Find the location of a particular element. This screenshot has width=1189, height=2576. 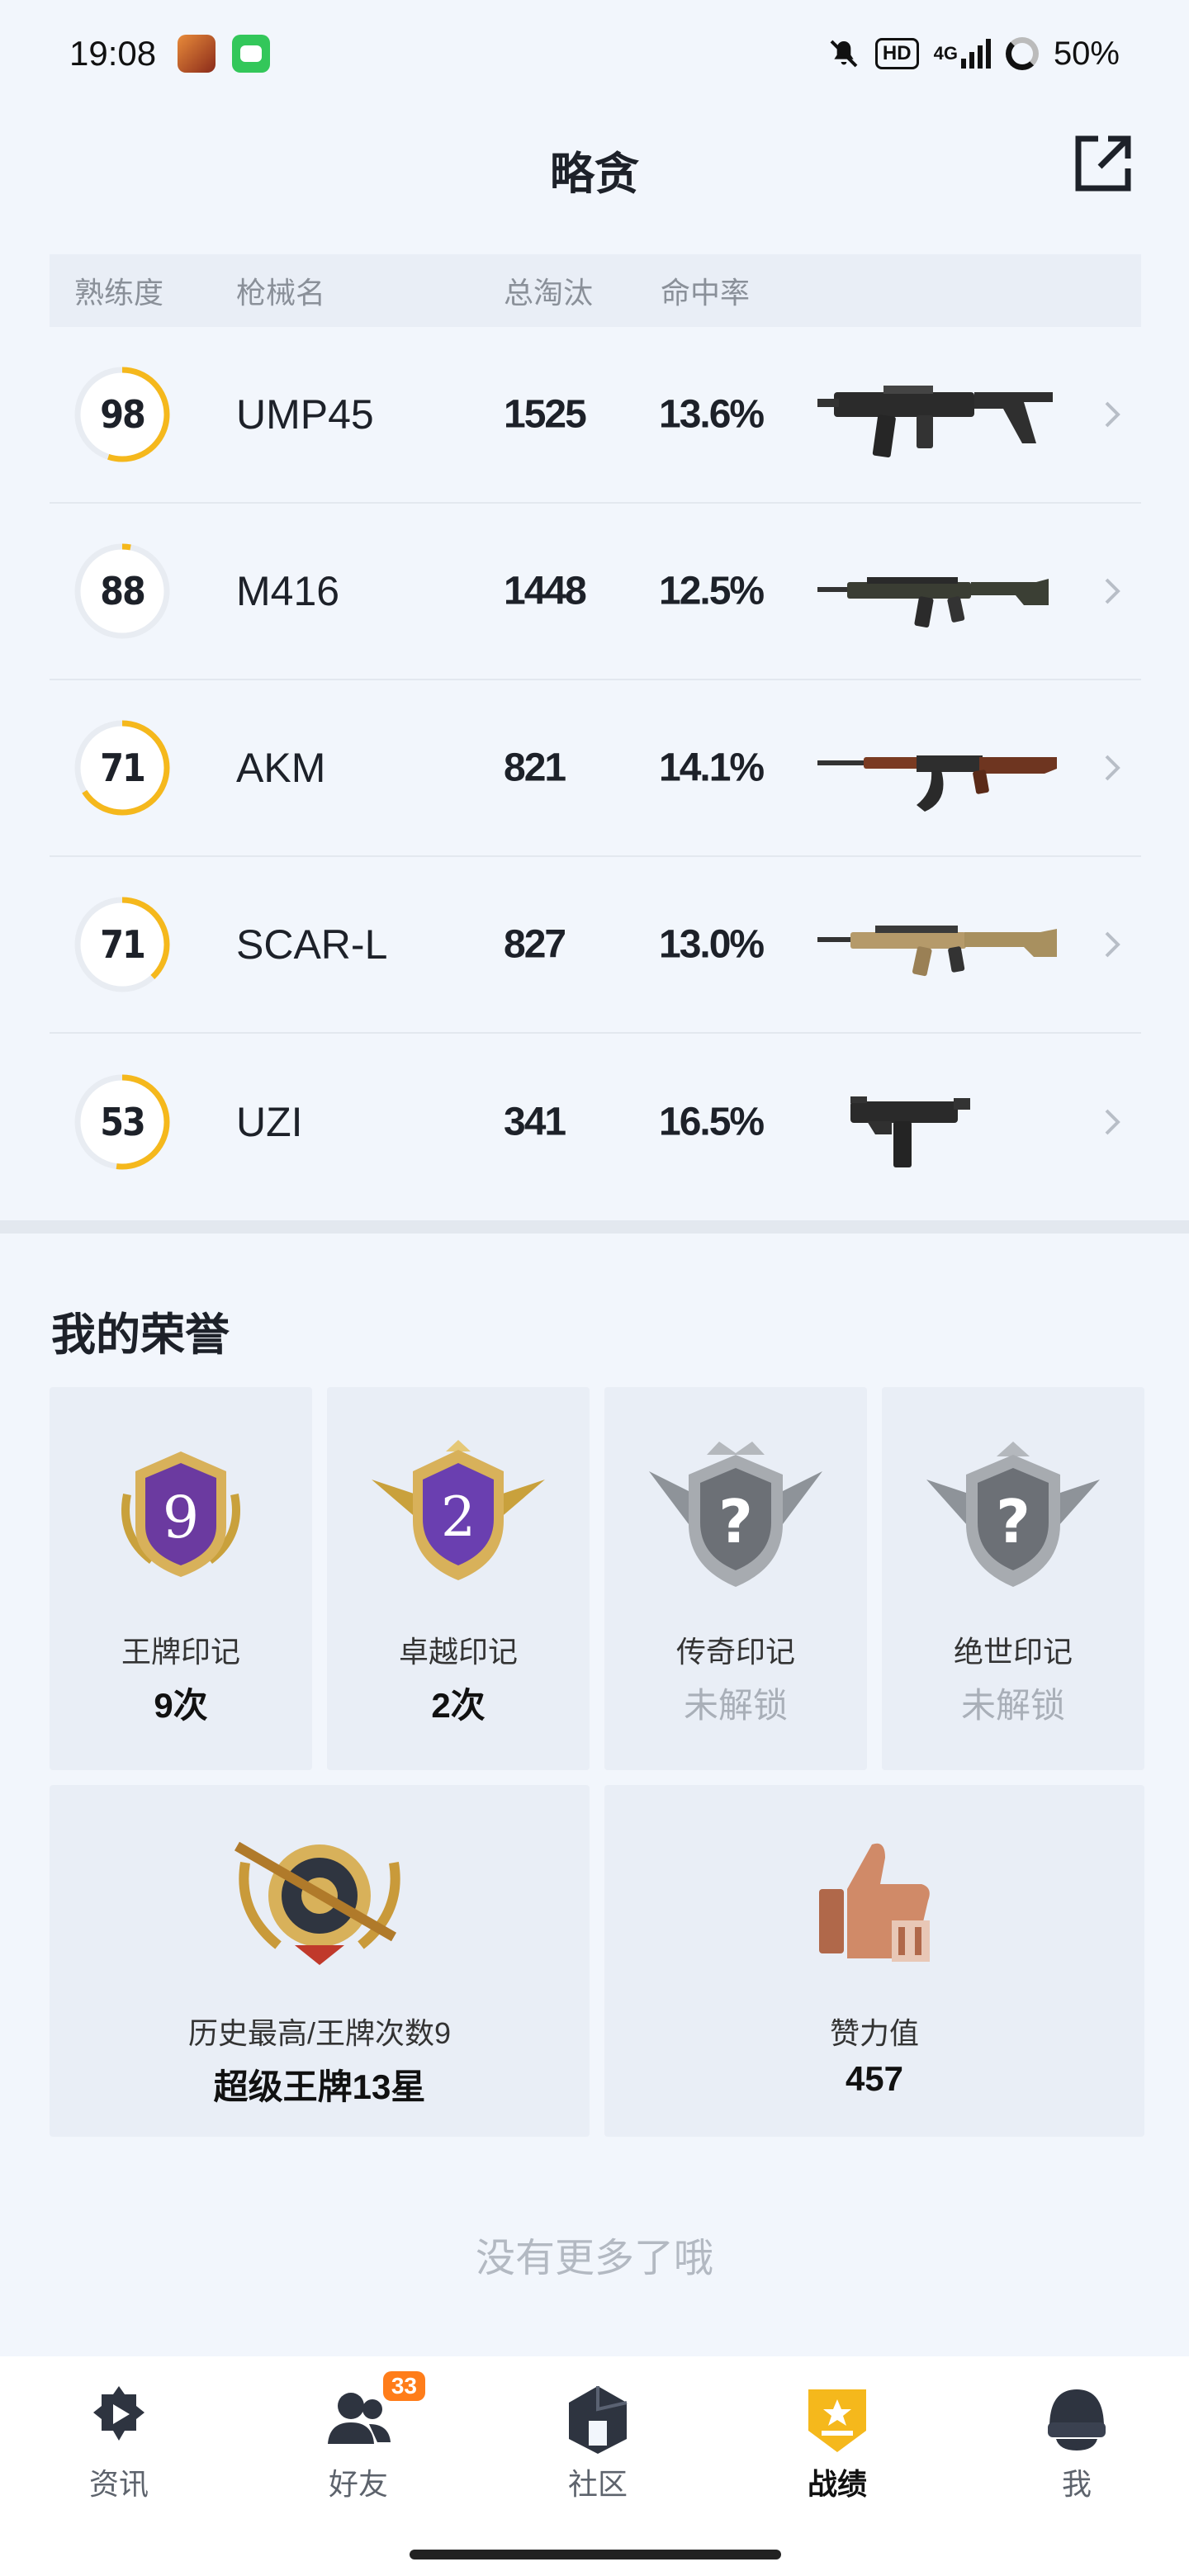

status-bar: 19:08 HD 4G 50% is located at coordinates (594, 53).